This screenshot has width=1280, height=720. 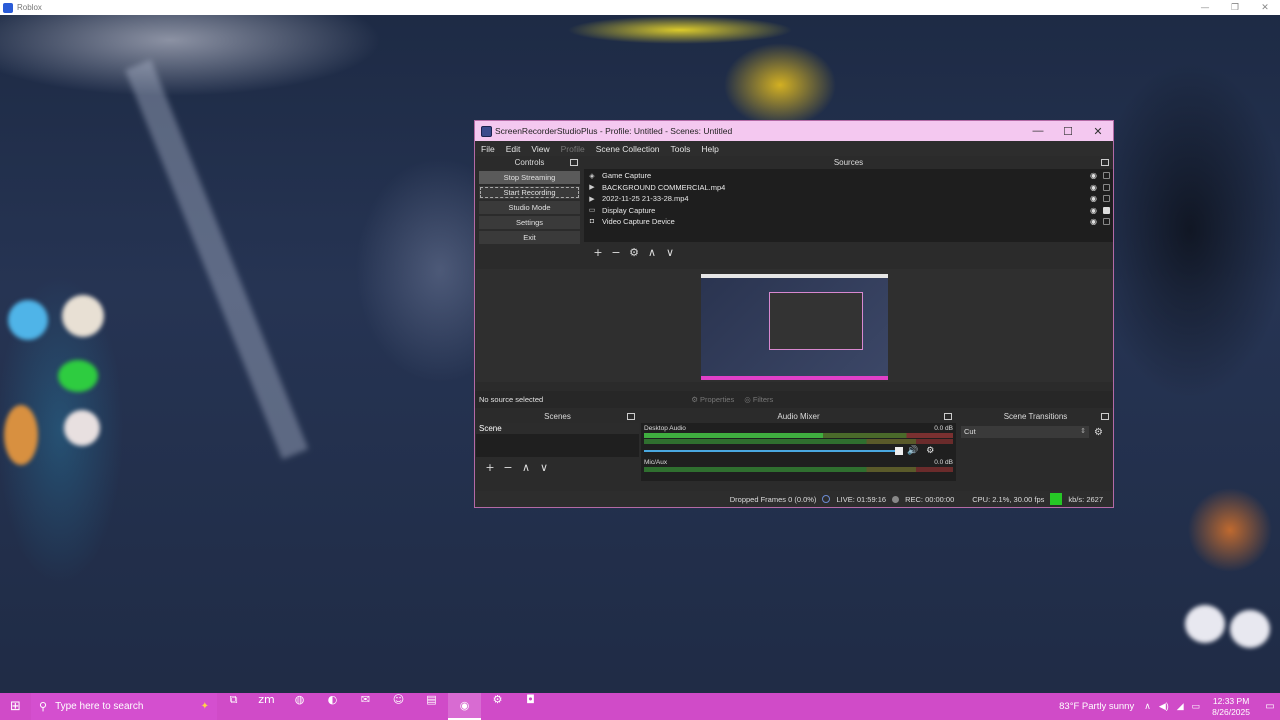 What do you see at coordinates (464, 706) in the screenshot?
I see `obs-taskbar-icon: ◉` at bounding box center [464, 706].